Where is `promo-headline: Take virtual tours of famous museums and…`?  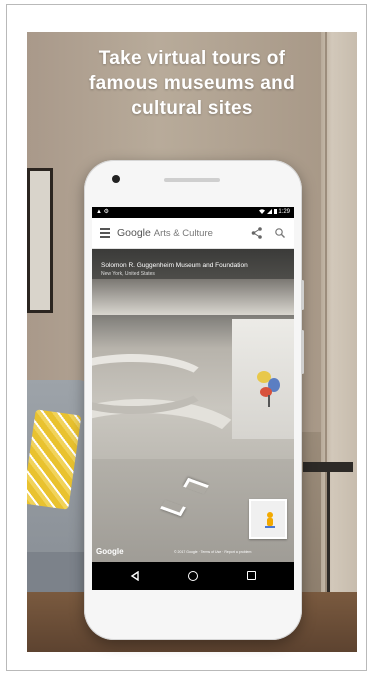
promo-headline: Take virtual tours of famous museums and… is located at coordinates (192, 83).